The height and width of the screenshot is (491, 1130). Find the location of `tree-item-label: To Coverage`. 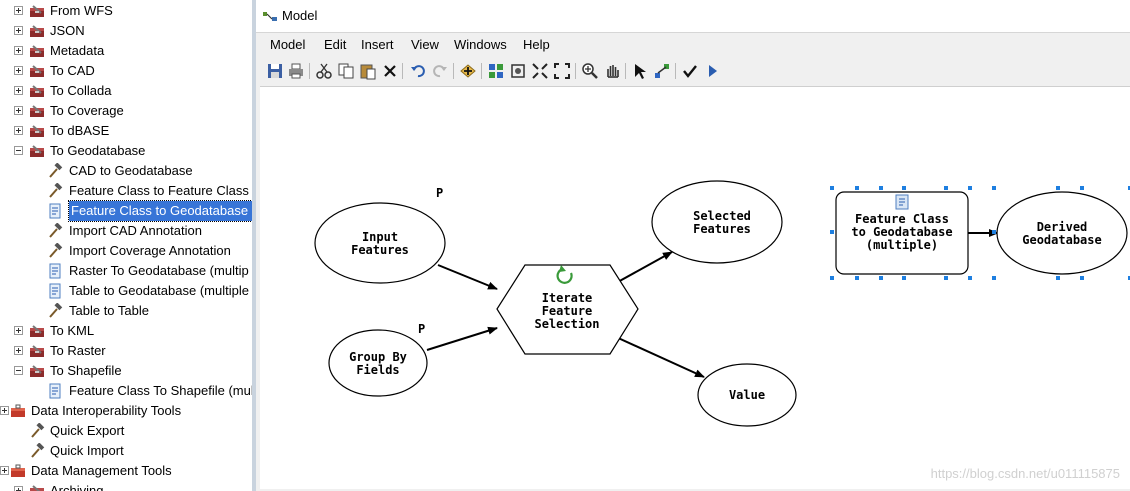

tree-item-label: To Coverage is located at coordinates (87, 110).